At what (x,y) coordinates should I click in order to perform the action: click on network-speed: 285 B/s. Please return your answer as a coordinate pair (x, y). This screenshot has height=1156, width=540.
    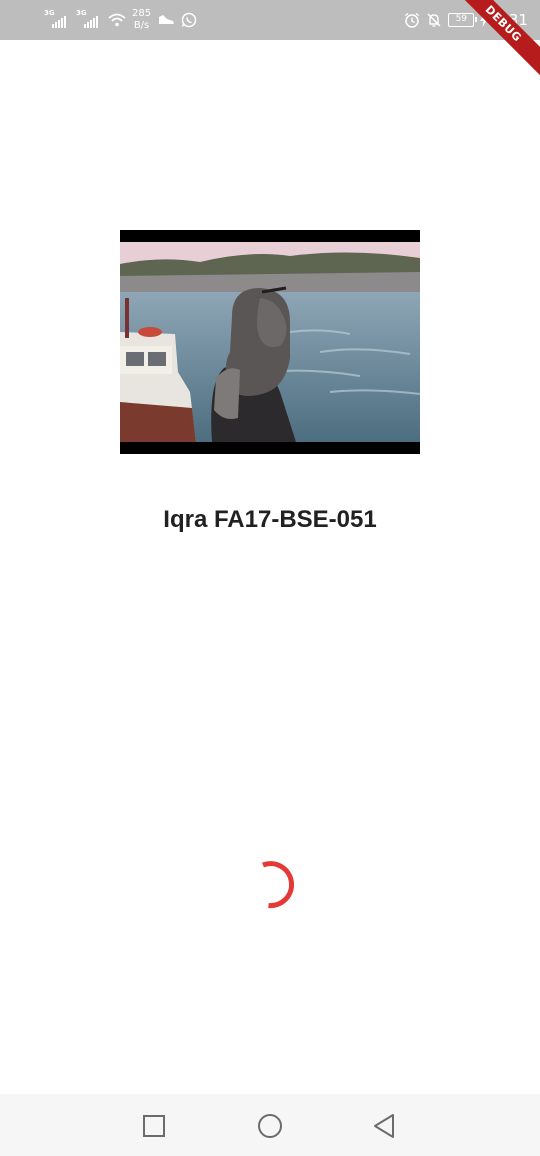
    Looking at the image, I should click on (142, 19).